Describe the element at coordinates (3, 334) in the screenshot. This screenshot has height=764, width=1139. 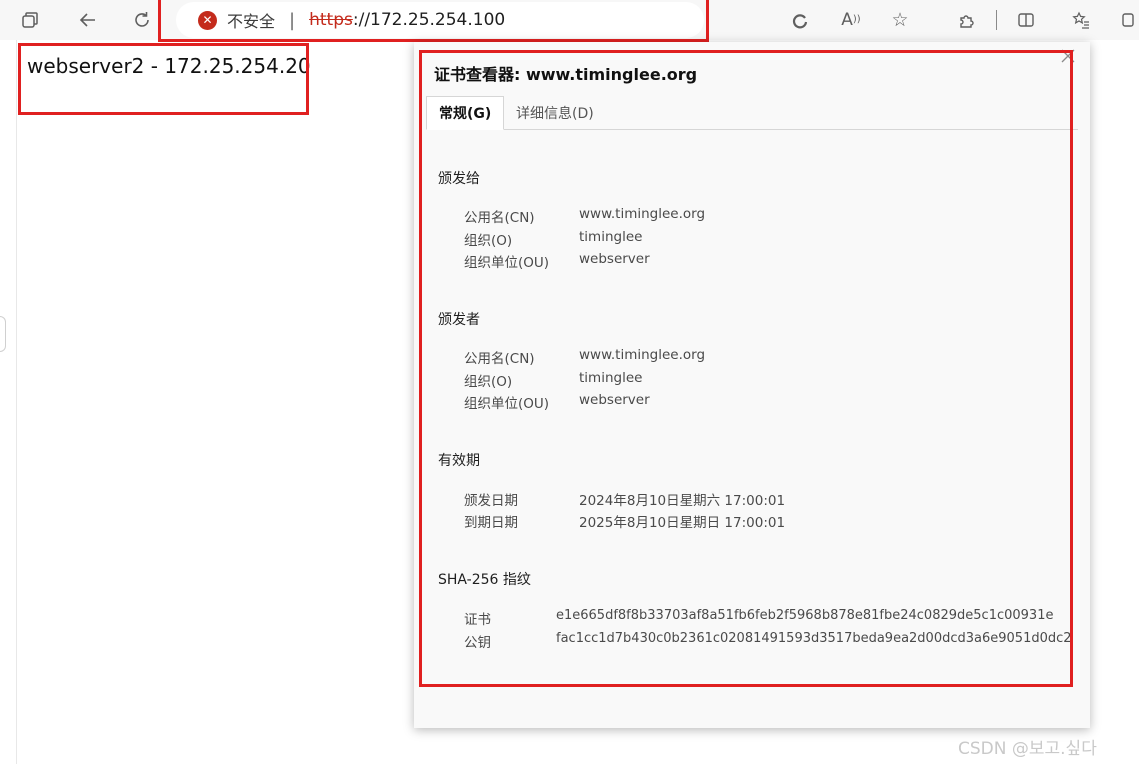
I see `sidebar-handle` at that location.